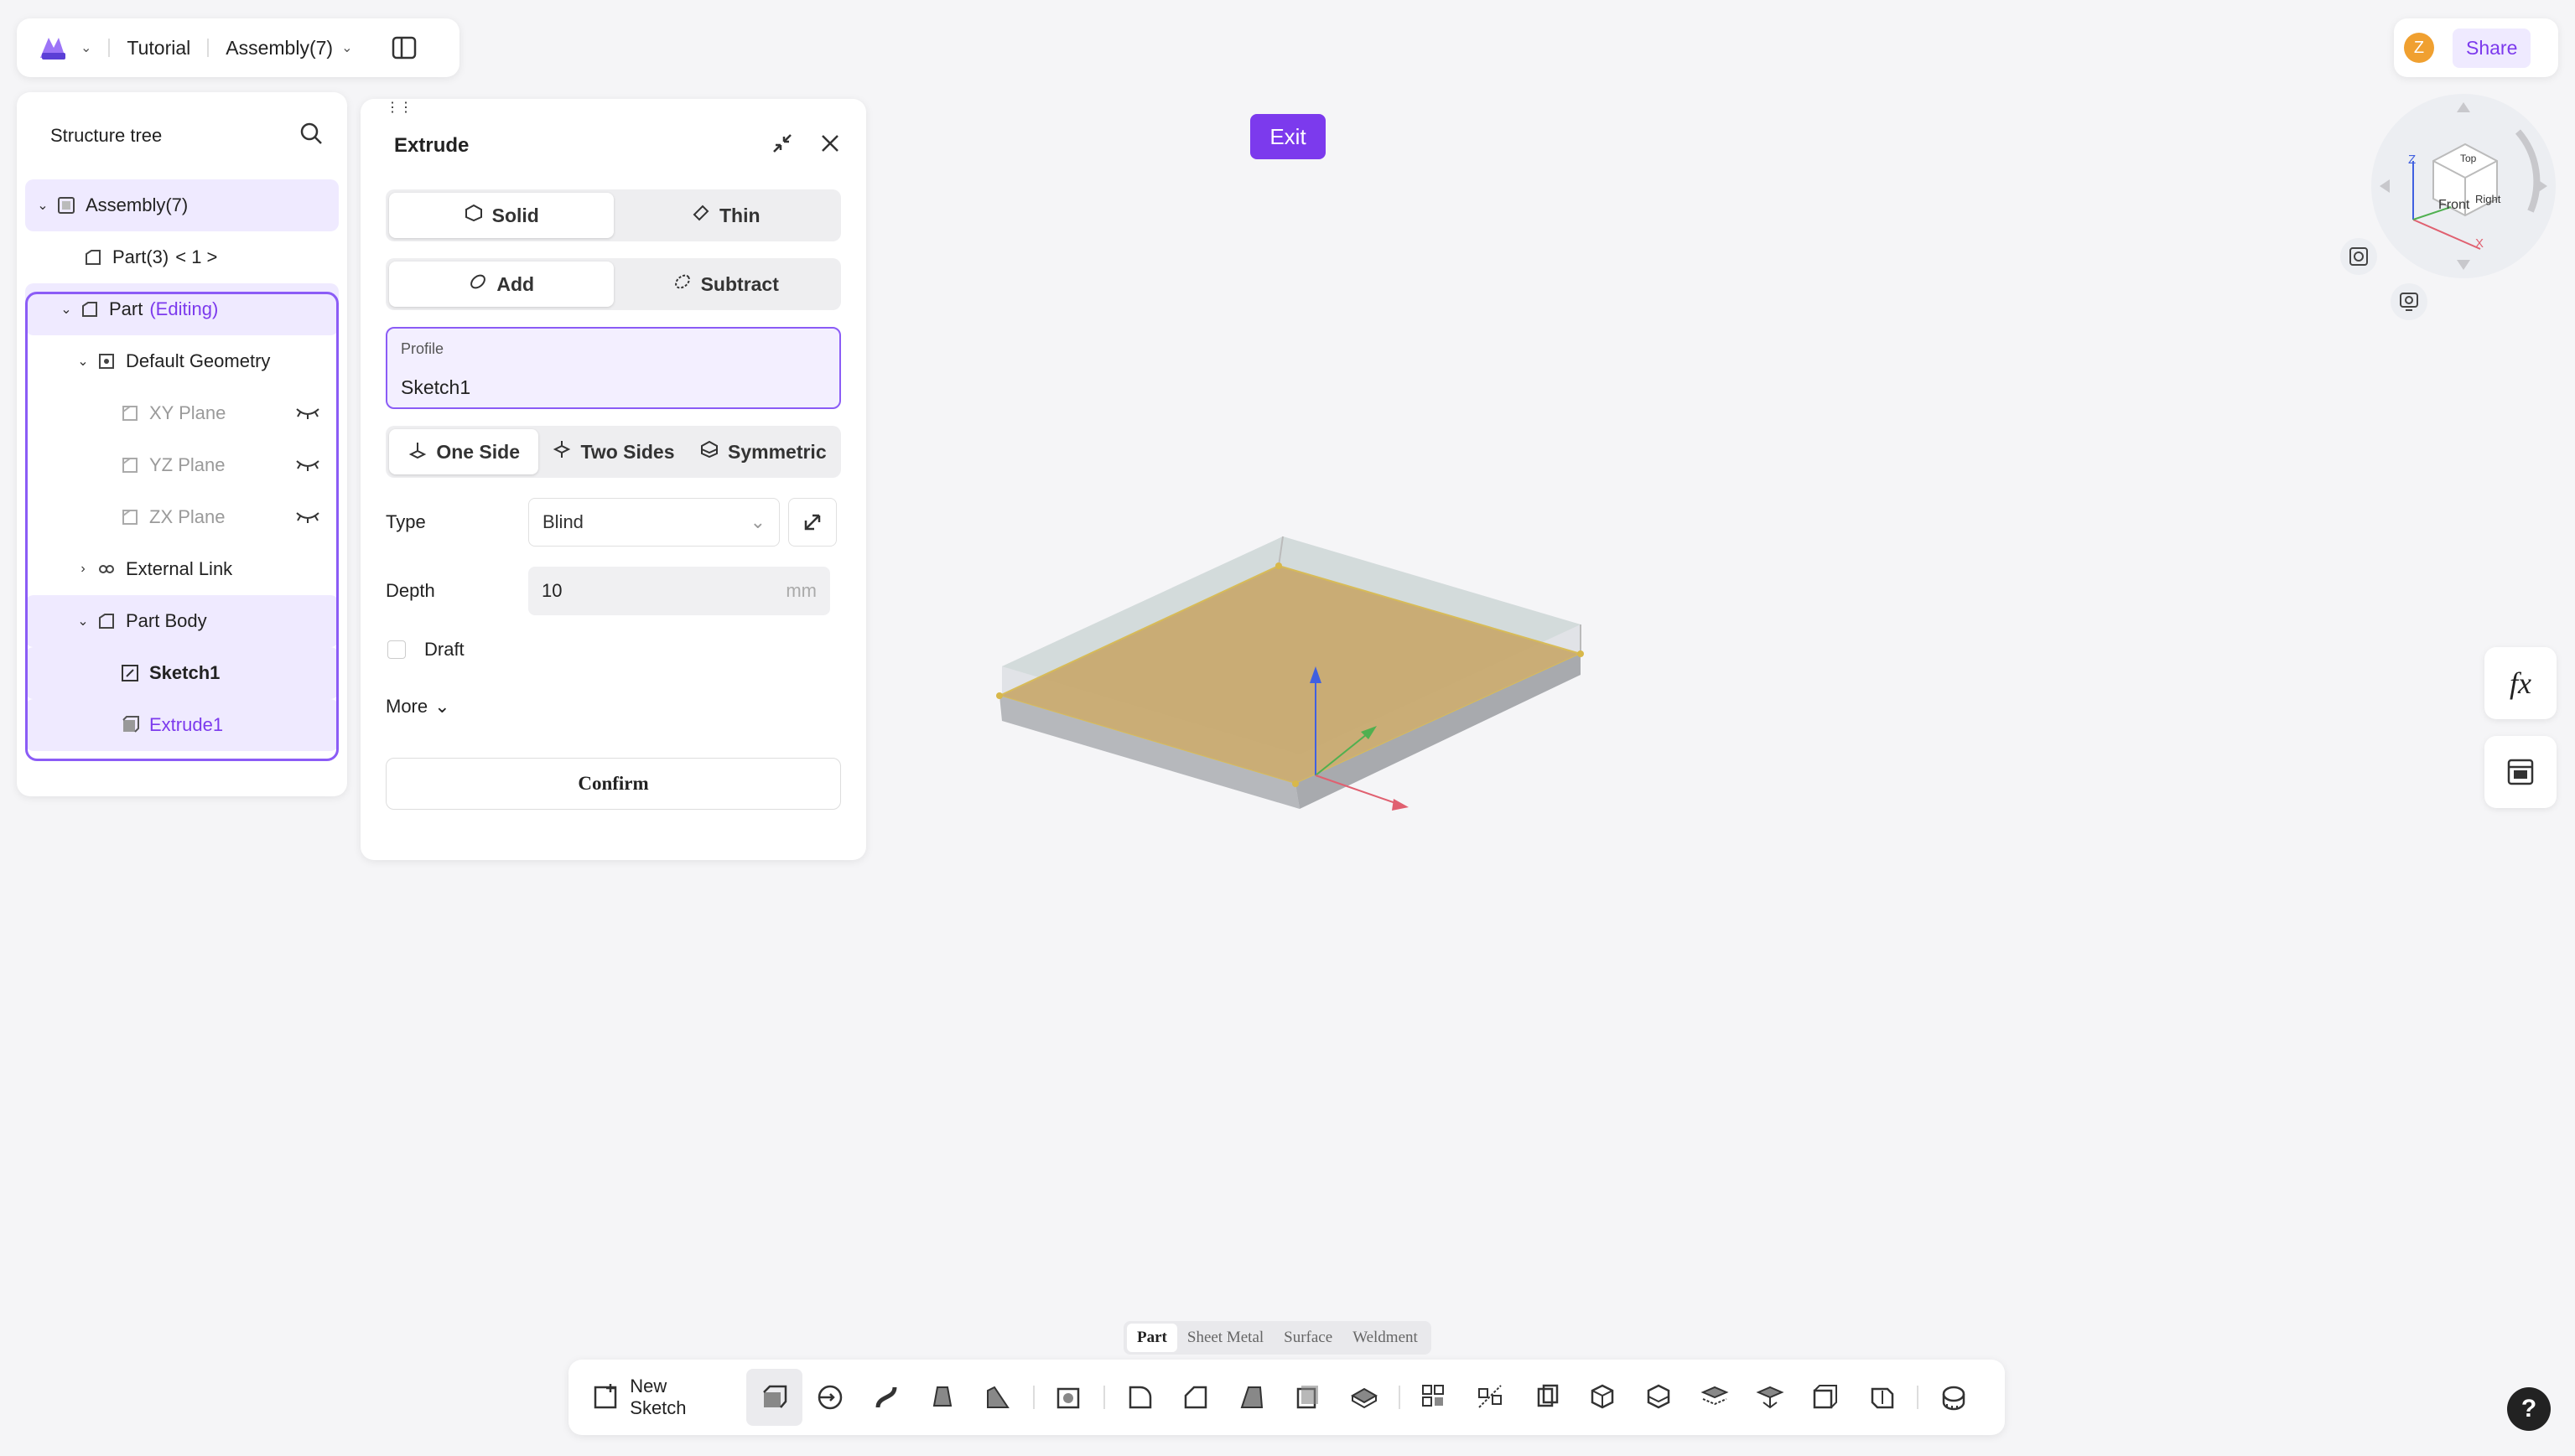 This screenshot has height=1456, width=2575. What do you see at coordinates (613, 784) in the screenshot?
I see `confirm-button: Confirm` at bounding box center [613, 784].